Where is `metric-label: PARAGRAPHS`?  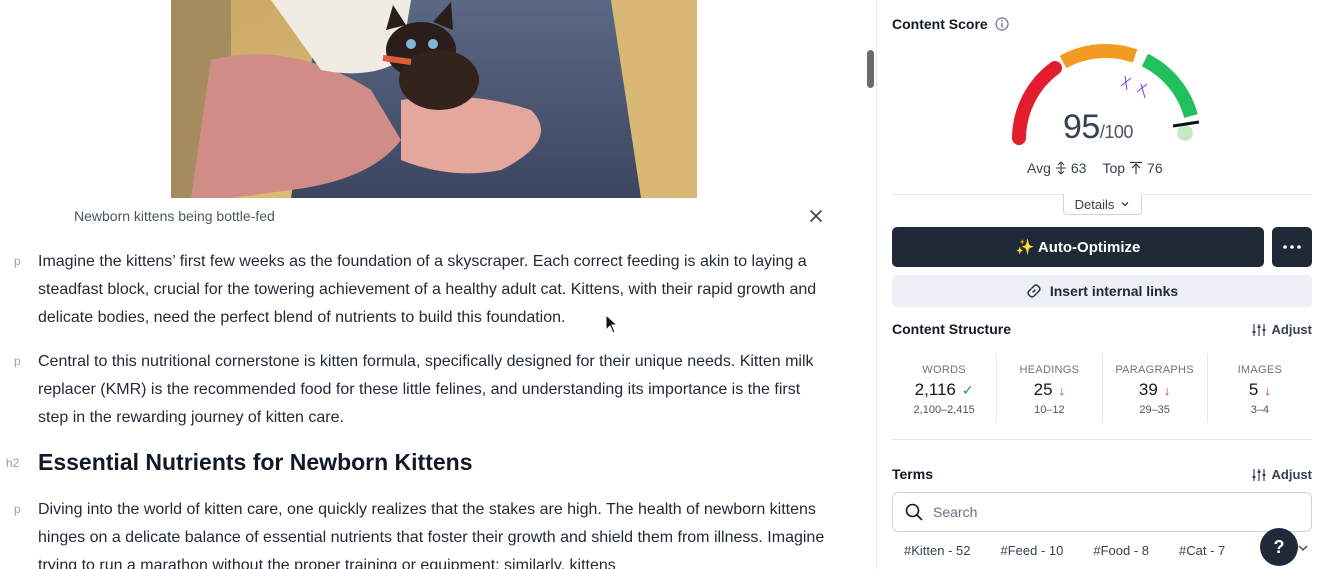 metric-label: PARAGRAPHS is located at coordinates (1154, 370).